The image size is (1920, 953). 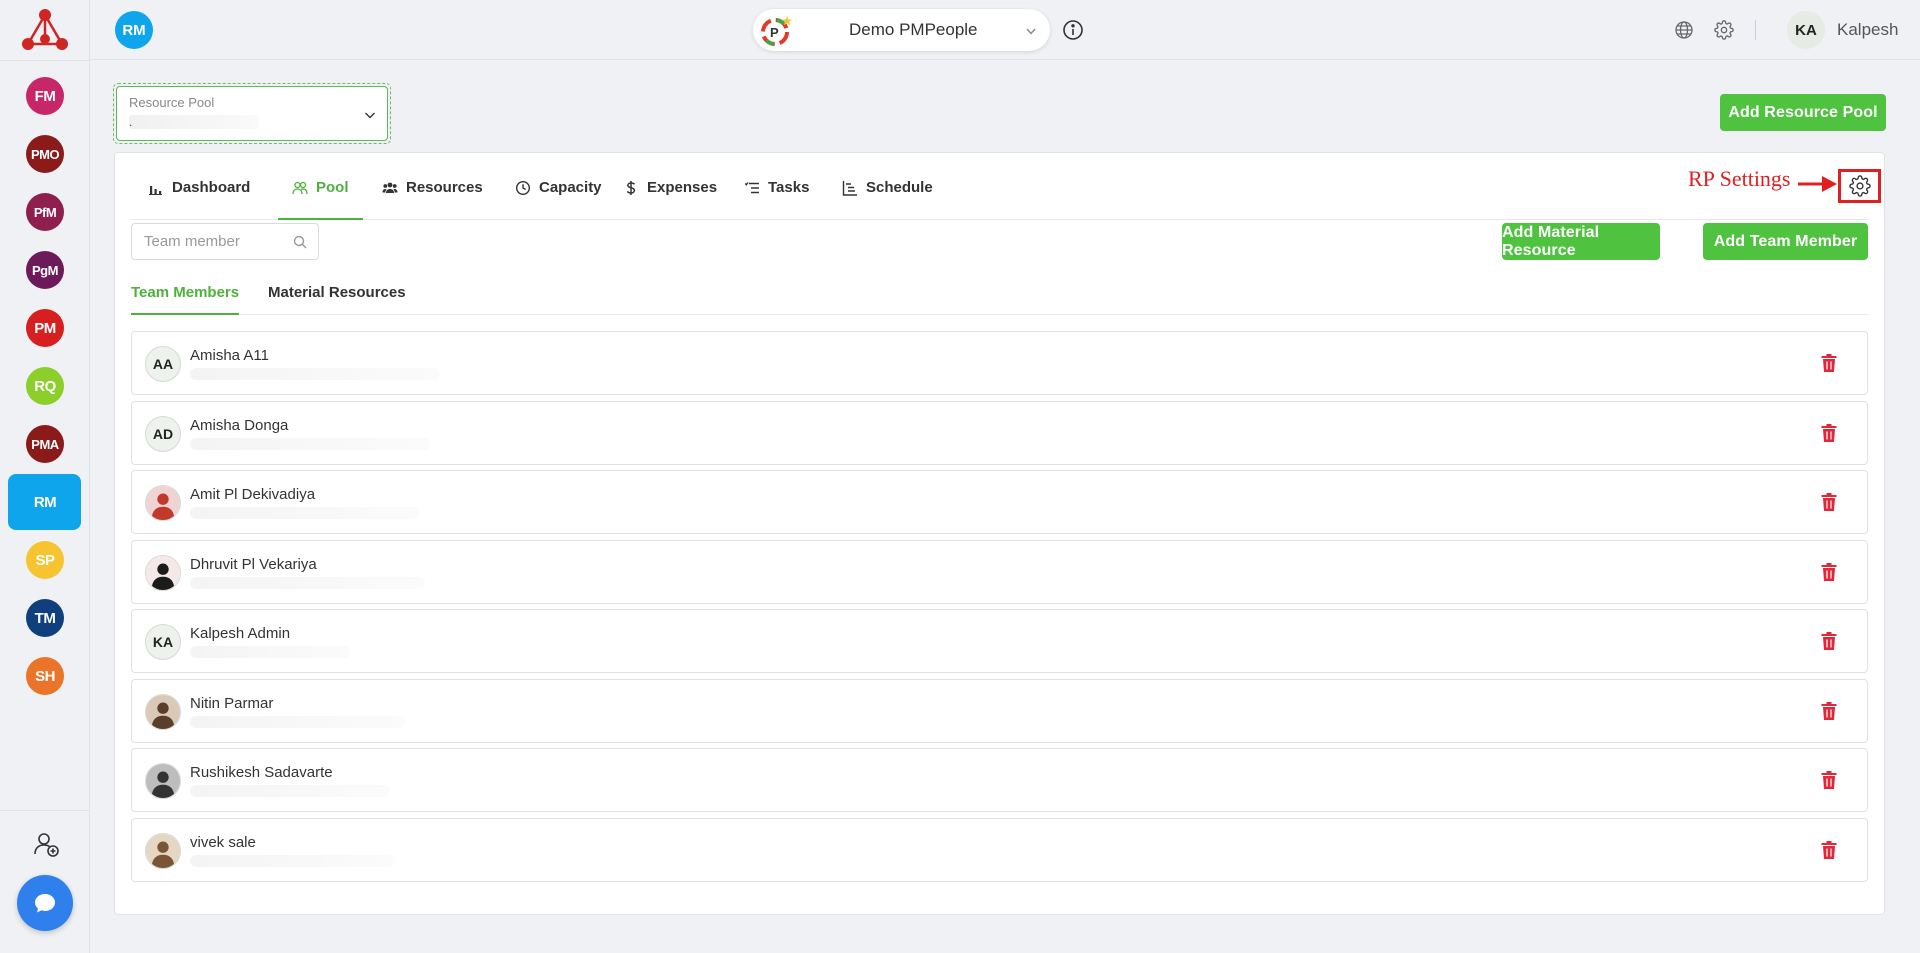 What do you see at coordinates (134, 30) in the screenshot?
I see `module-badge: RM` at bounding box center [134, 30].